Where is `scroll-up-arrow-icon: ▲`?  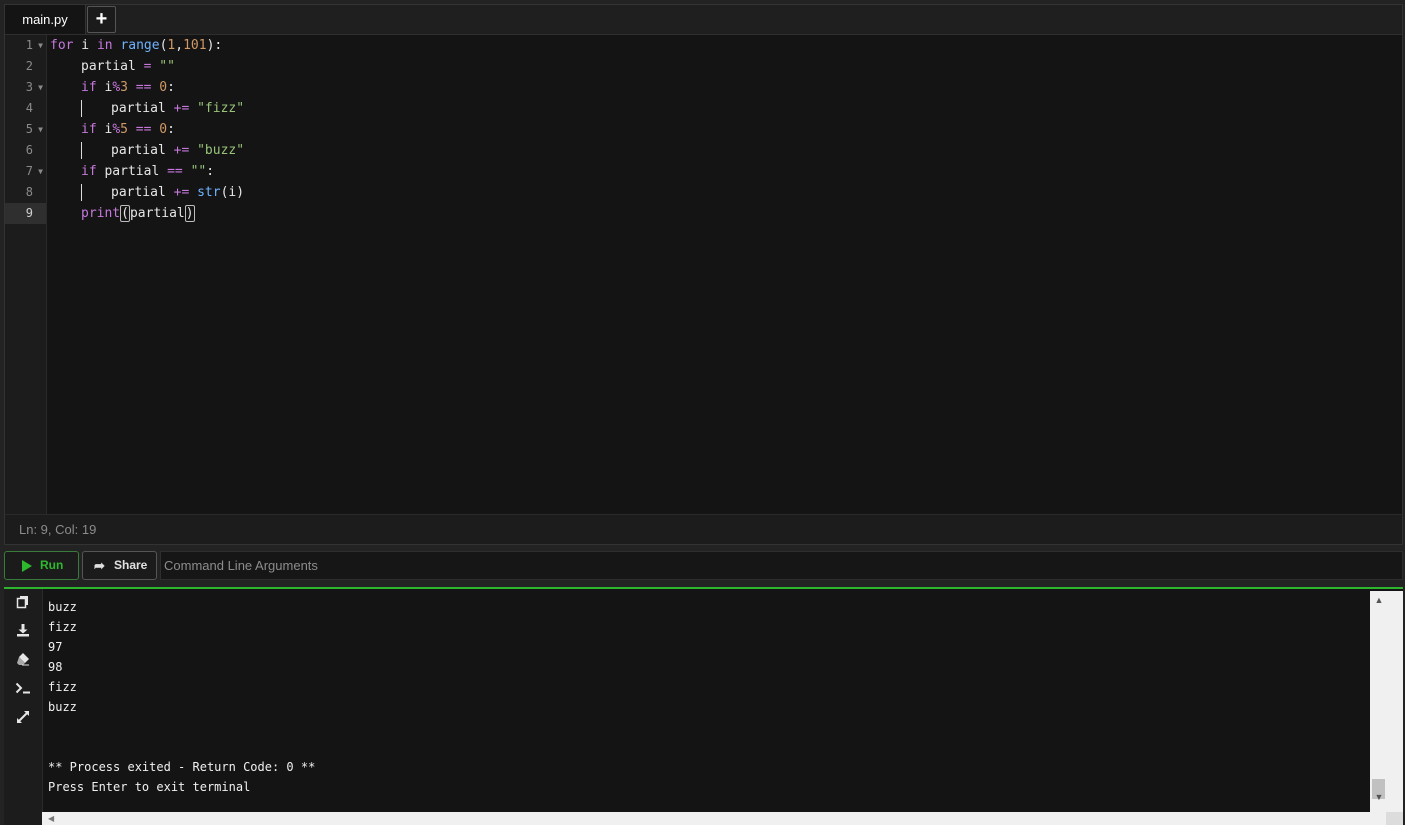 scroll-up-arrow-icon: ▲ is located at coordinates (1379, 600).